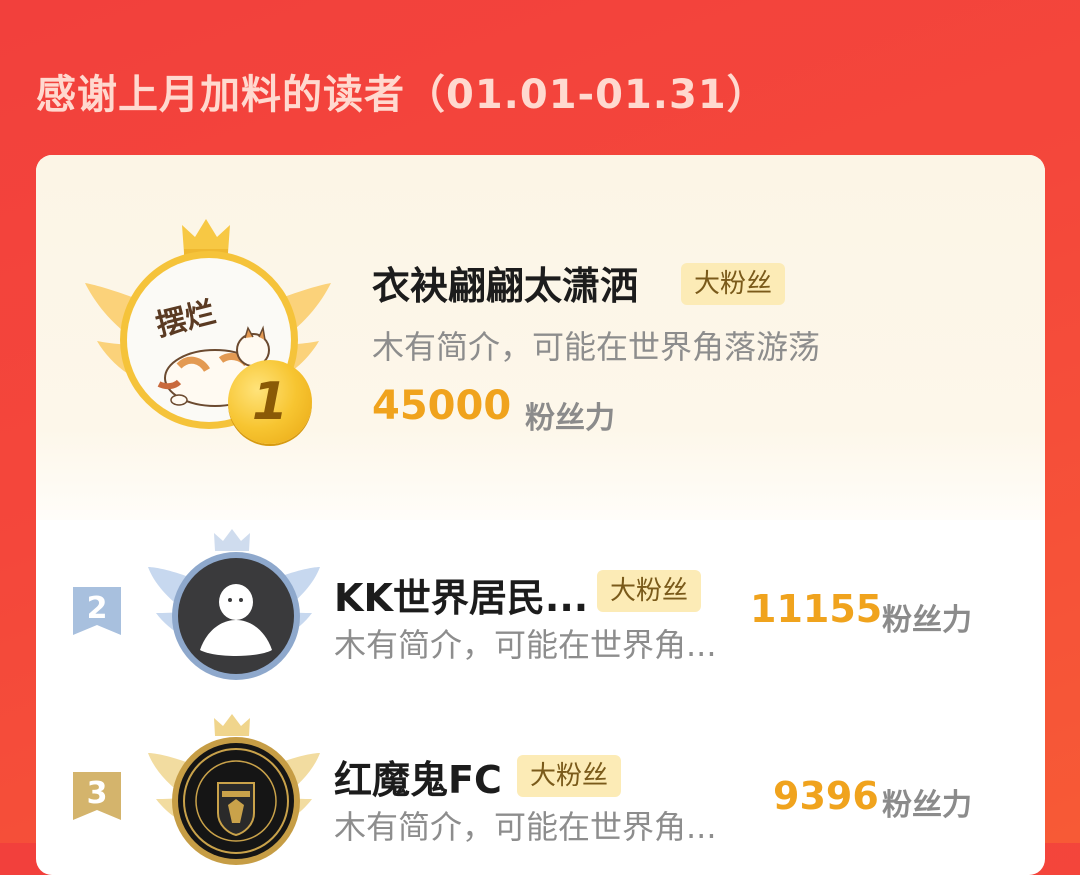 The height and width of the screenshot is (875, 1080). I want to click on manchester-united-crest-icon, so click(236, 801).